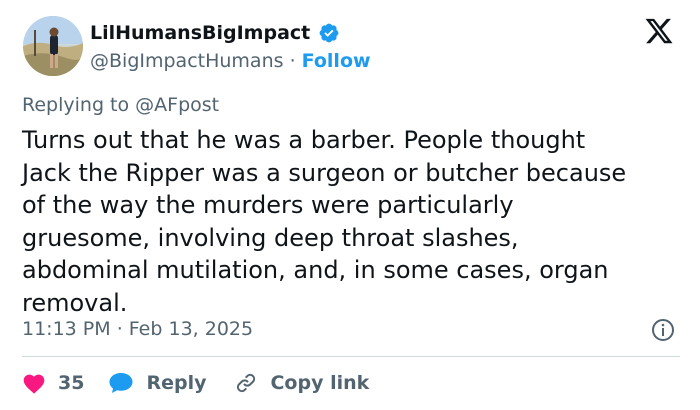 Image resolution: width=700 pixels, height=410 pixels. What do you see at coordinates (187, 61) in the screenshot?
I see `author-handle: @BigImpactHumans` at bounding box center [187, 61].